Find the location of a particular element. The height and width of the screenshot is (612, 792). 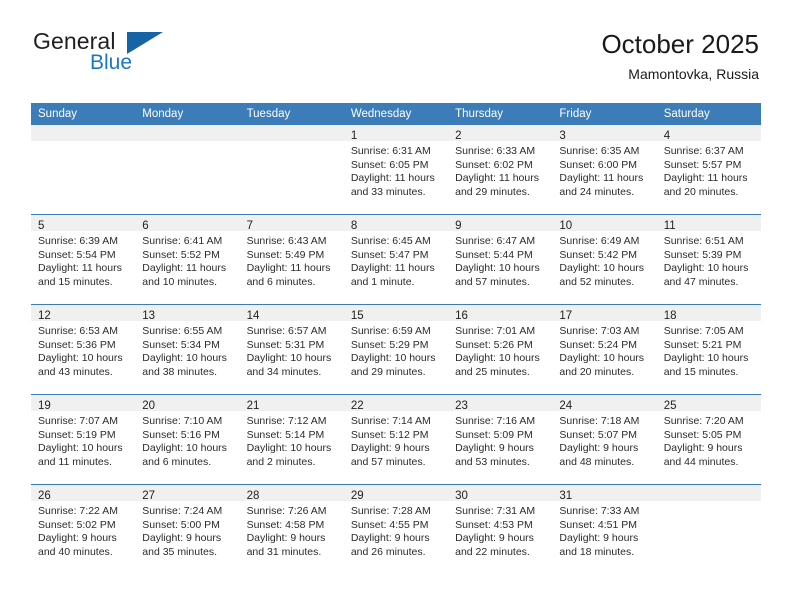

daylight-duration-line2: and 48 minutes. is located at coordinates (597, 461).